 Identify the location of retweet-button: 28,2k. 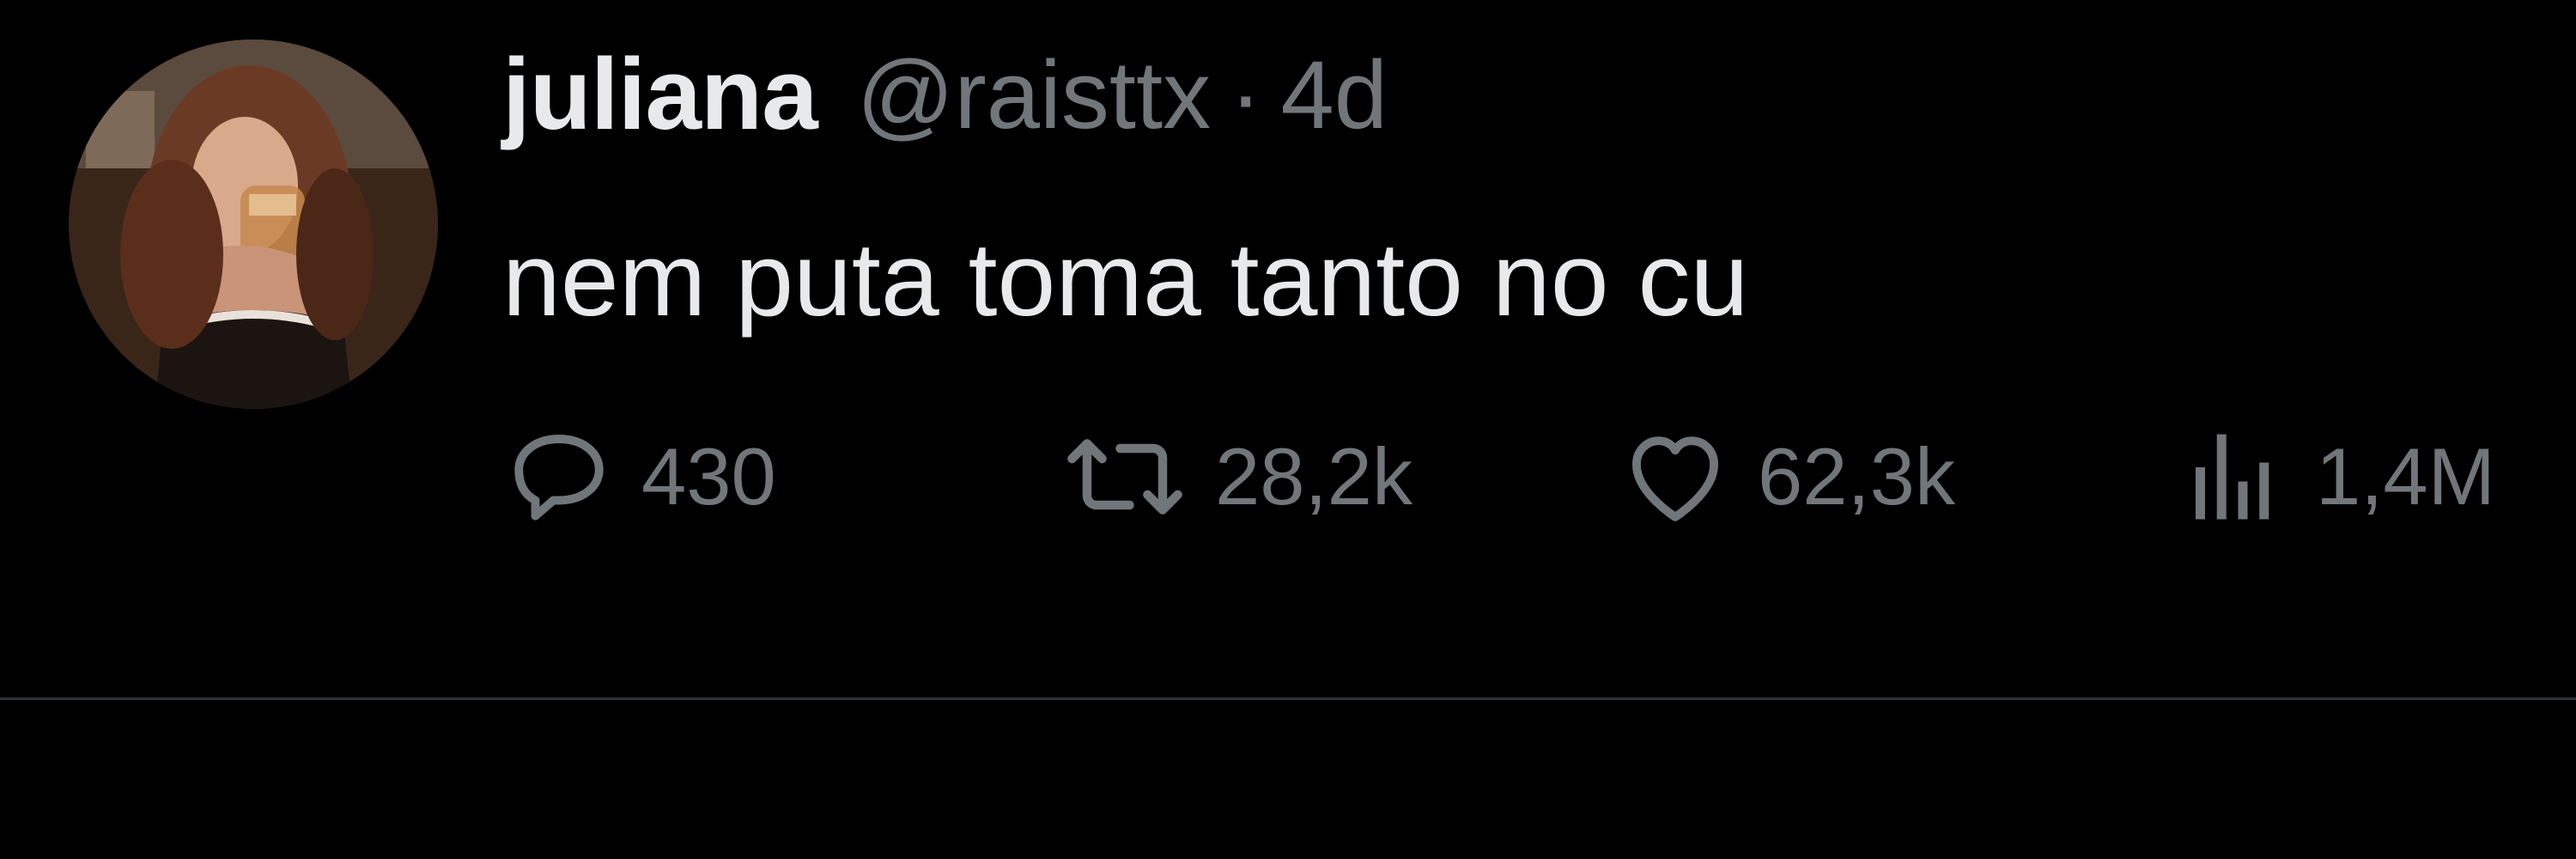
(1236, 477).